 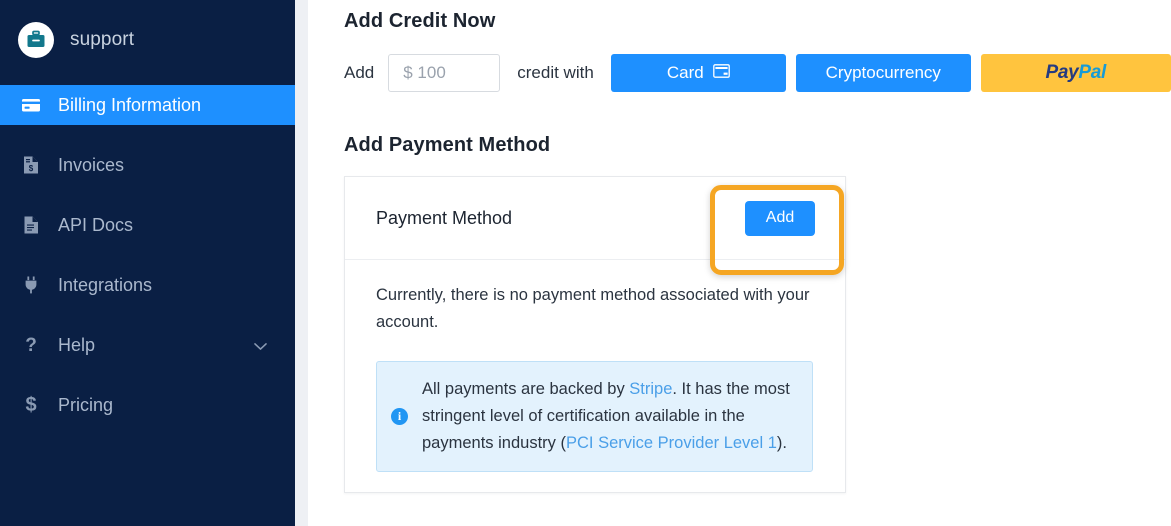 What do you see at coordinates (91, 165) in the screenshot?
I see `sidebar-item-label: Invoices` at bounding box center [91, 165].